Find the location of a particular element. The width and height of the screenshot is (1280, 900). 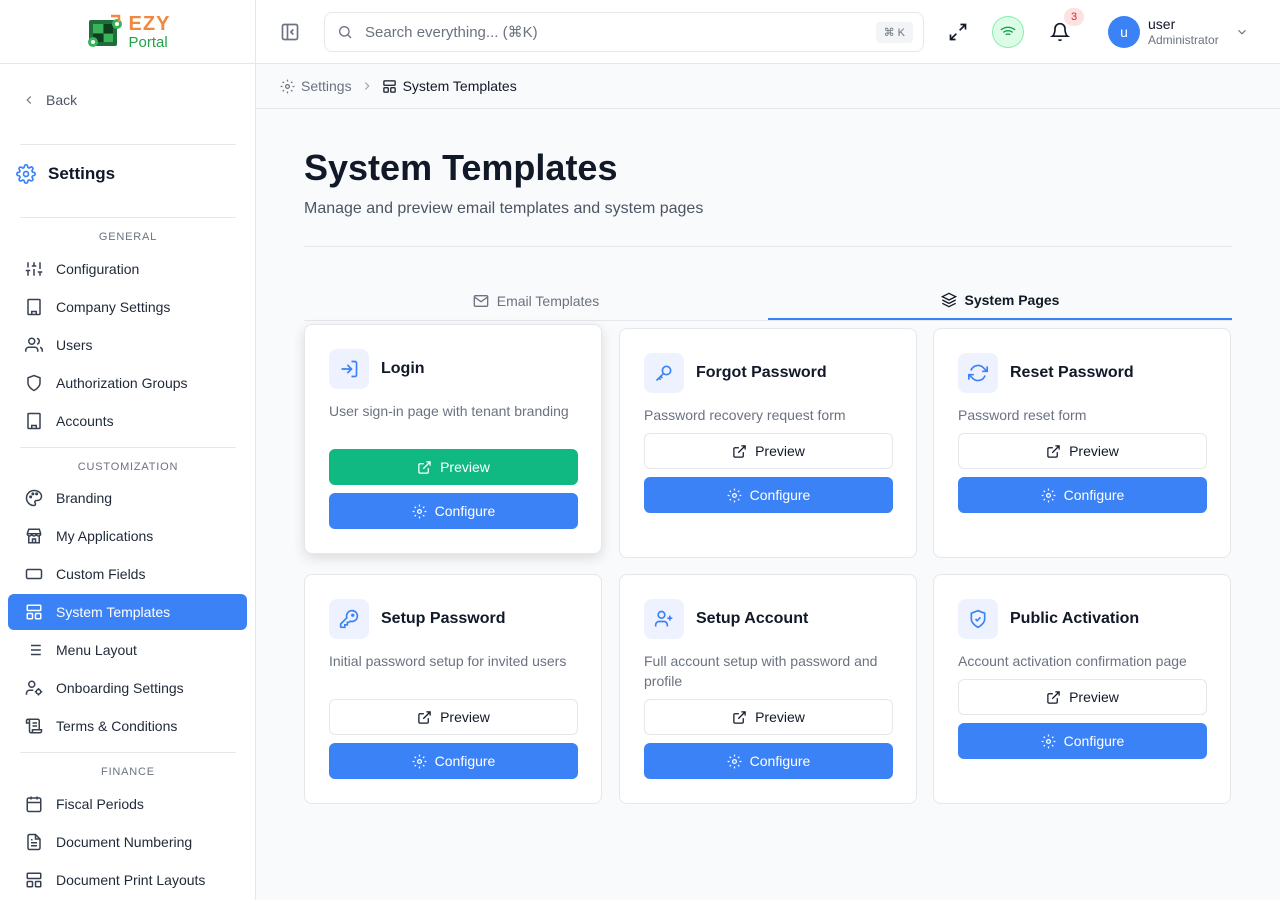

sidebar-item-my-applications: My Applications is located at coordinates (127, 536).